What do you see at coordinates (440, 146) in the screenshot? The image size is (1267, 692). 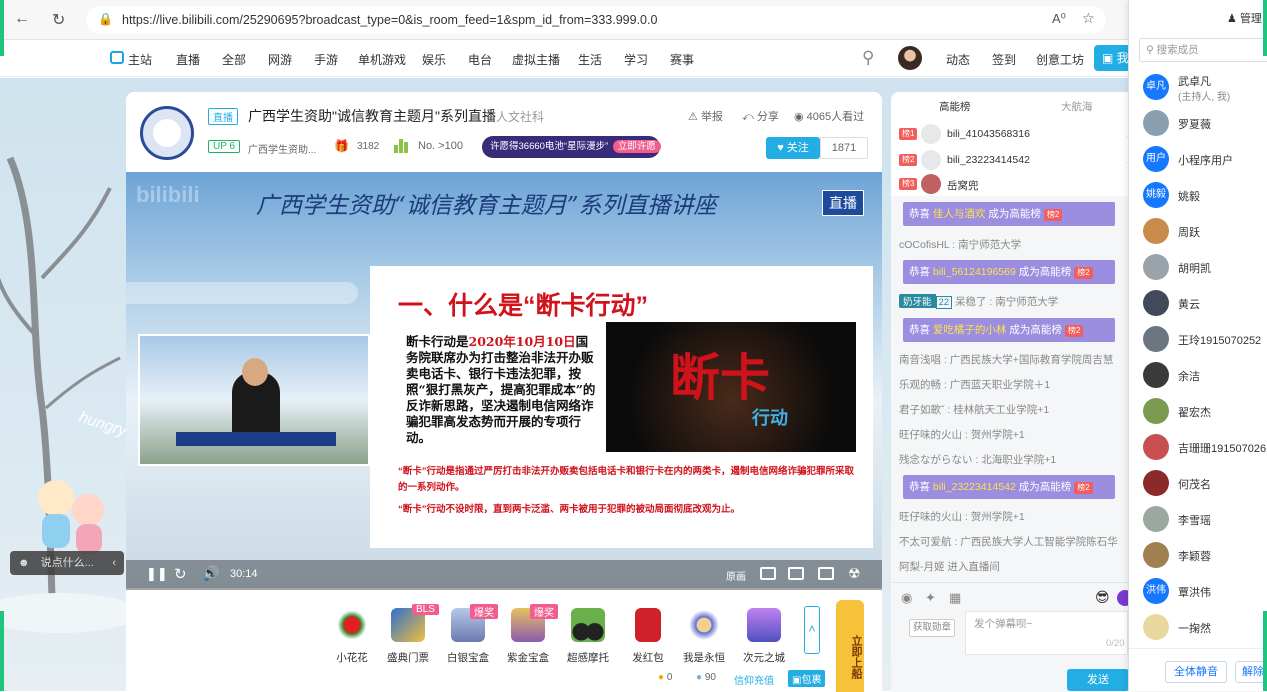 I see `rank-label: No. >100` at bounding box center [440, 146].